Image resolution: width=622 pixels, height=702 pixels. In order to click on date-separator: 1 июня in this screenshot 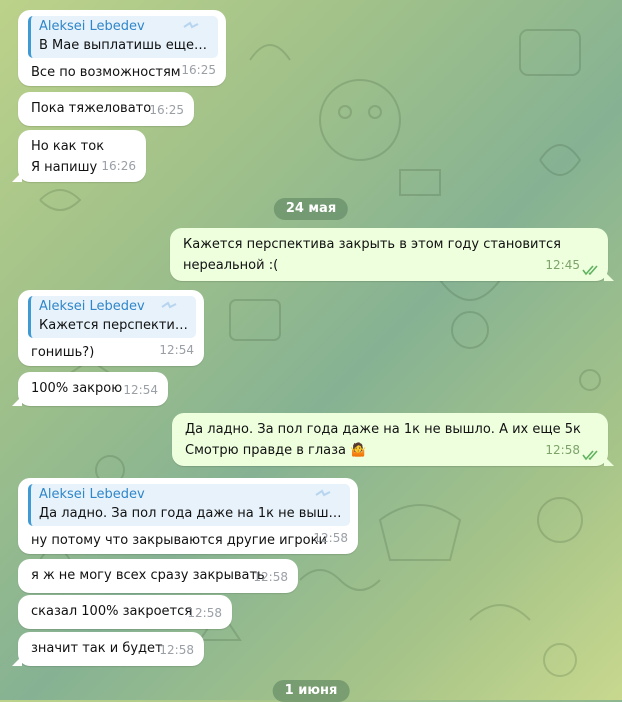, I will do `click(311, 691)`.